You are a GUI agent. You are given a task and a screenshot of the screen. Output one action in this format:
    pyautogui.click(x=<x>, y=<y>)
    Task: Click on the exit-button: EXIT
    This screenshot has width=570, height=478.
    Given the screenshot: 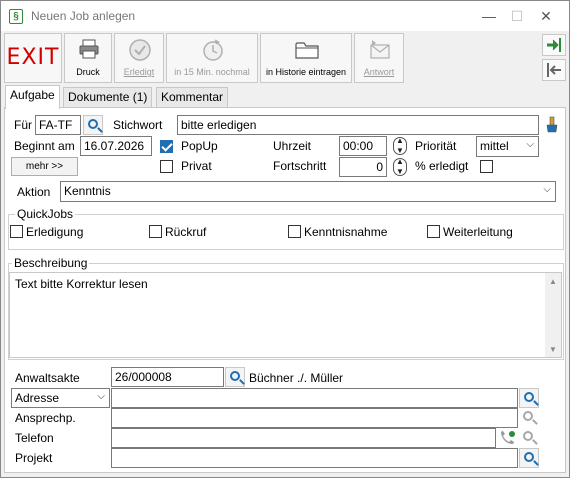 What is the action you would take?
    pyautogui.click(x=33, y=58)
    